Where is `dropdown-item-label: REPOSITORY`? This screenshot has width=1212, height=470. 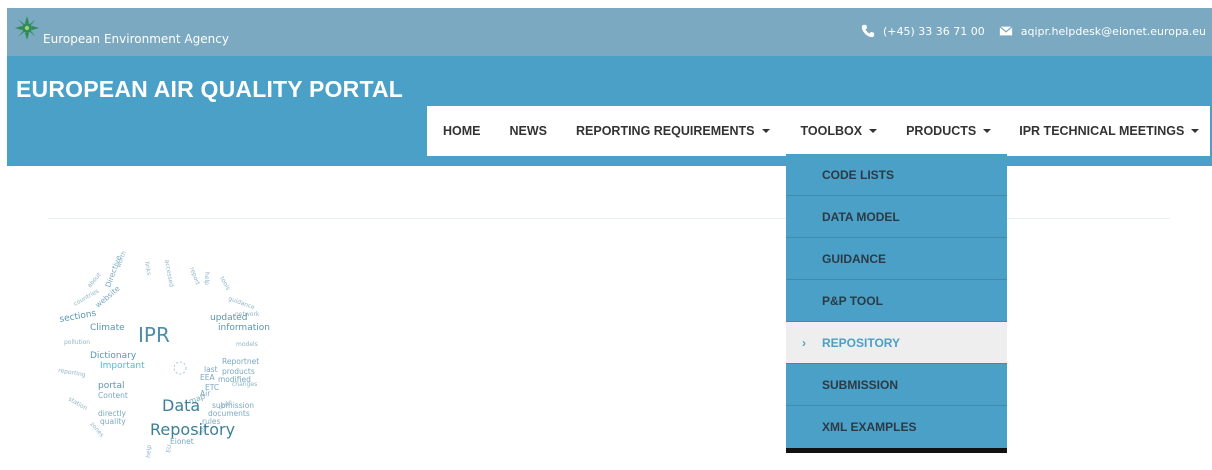 dropdown-item-label: REPOSITORY is located at coordinates (861, 342).